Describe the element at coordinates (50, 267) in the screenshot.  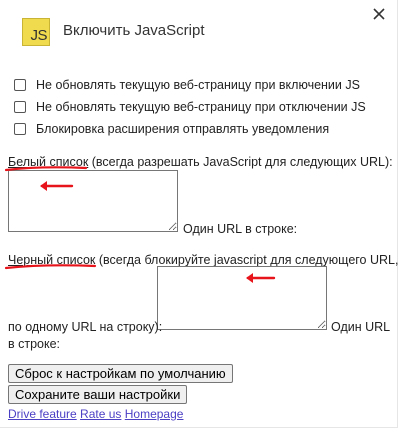
I see `annotation-underline-blacklist` at that location.